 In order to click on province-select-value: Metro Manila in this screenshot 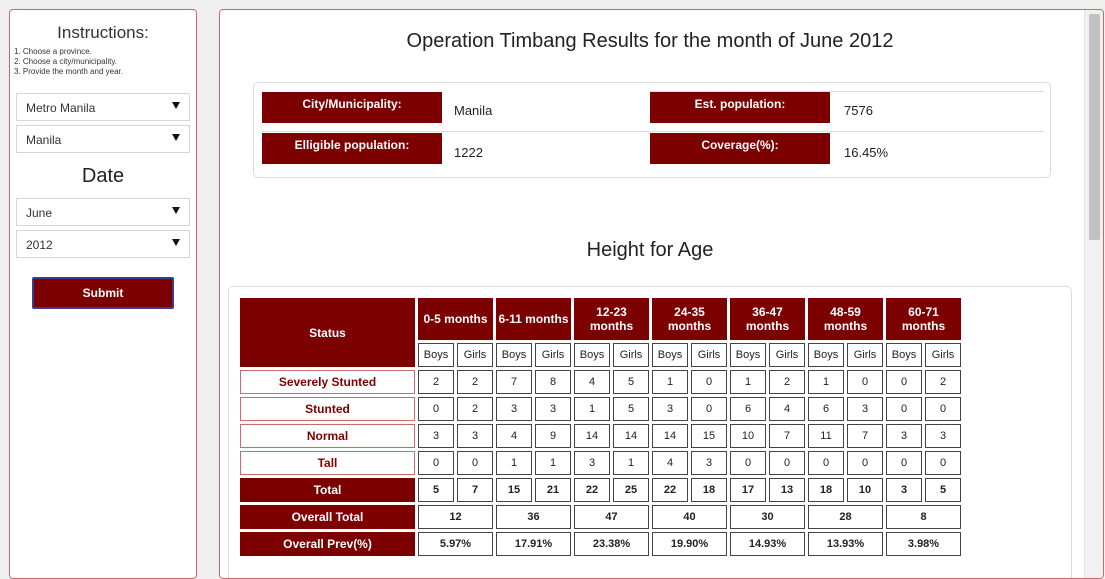, I will do `click(61, 108)`.